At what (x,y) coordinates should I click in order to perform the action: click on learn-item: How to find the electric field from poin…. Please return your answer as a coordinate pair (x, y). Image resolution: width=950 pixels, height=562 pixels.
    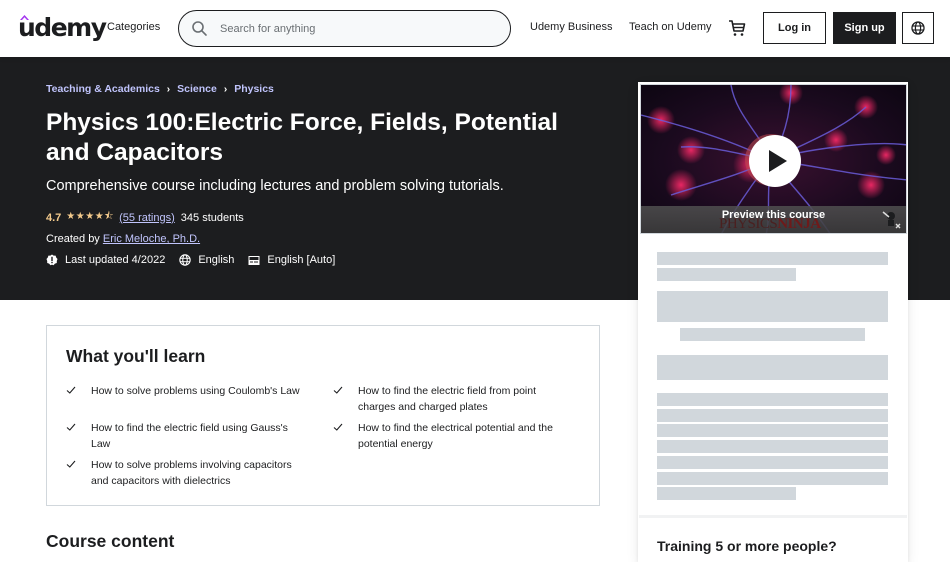
    Looking at the image, I should click on (453, 399).